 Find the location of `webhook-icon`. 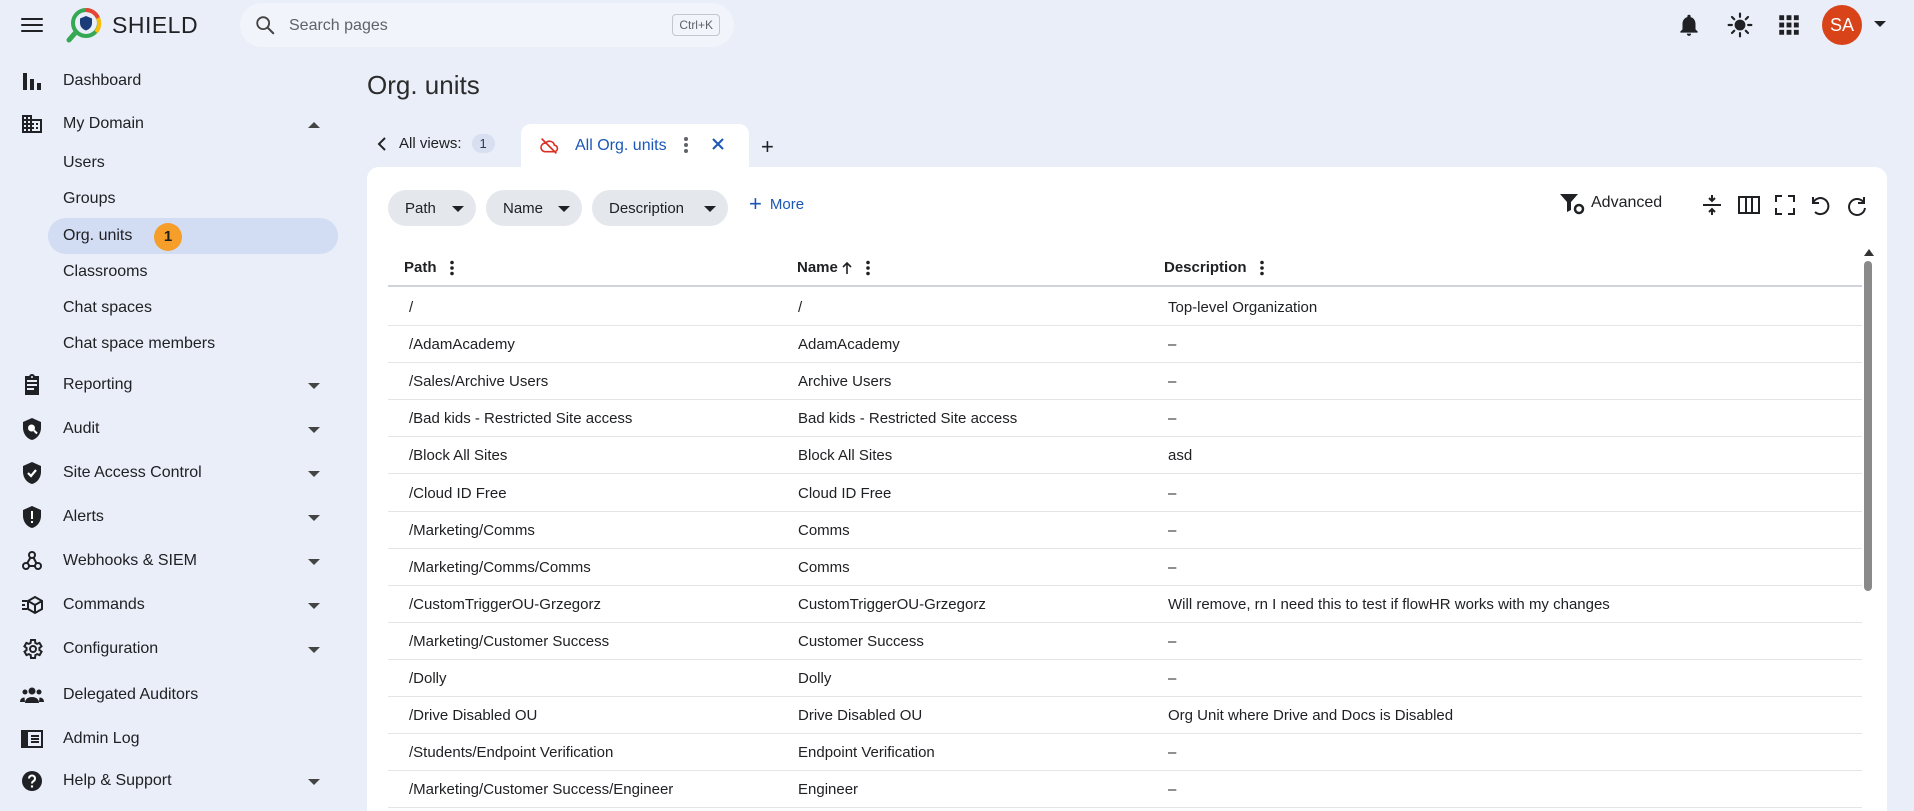

webhook-icon is located at coordinates (32, 560).